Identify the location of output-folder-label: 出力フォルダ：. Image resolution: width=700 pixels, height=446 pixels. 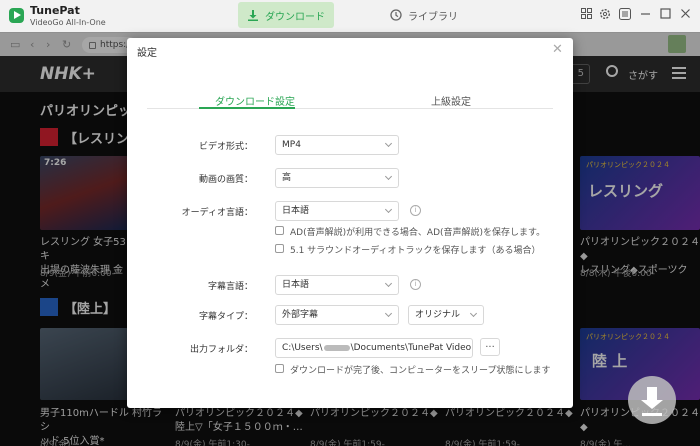
(221, 350).